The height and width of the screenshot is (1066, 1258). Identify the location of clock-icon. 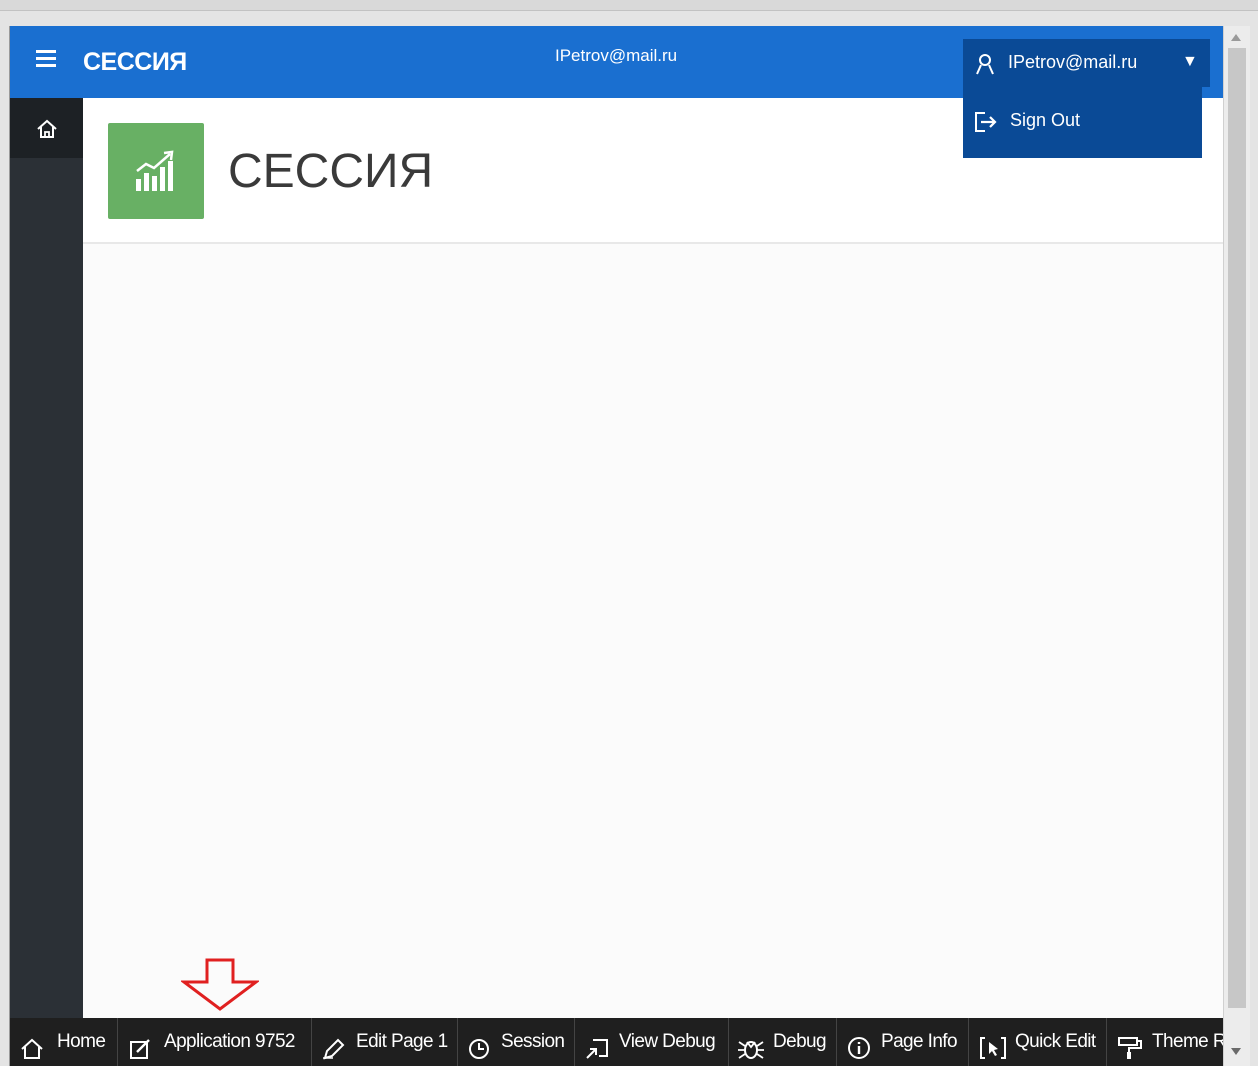
(479, 1048).